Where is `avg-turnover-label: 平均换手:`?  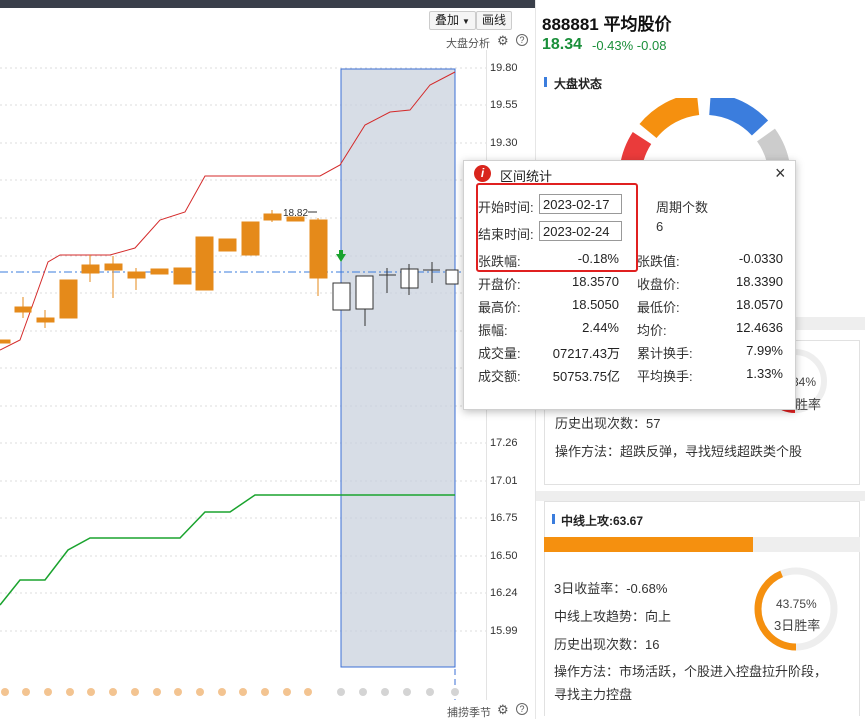
avg-turnover-label: 平均换手: is located at coordinates (665, 376).